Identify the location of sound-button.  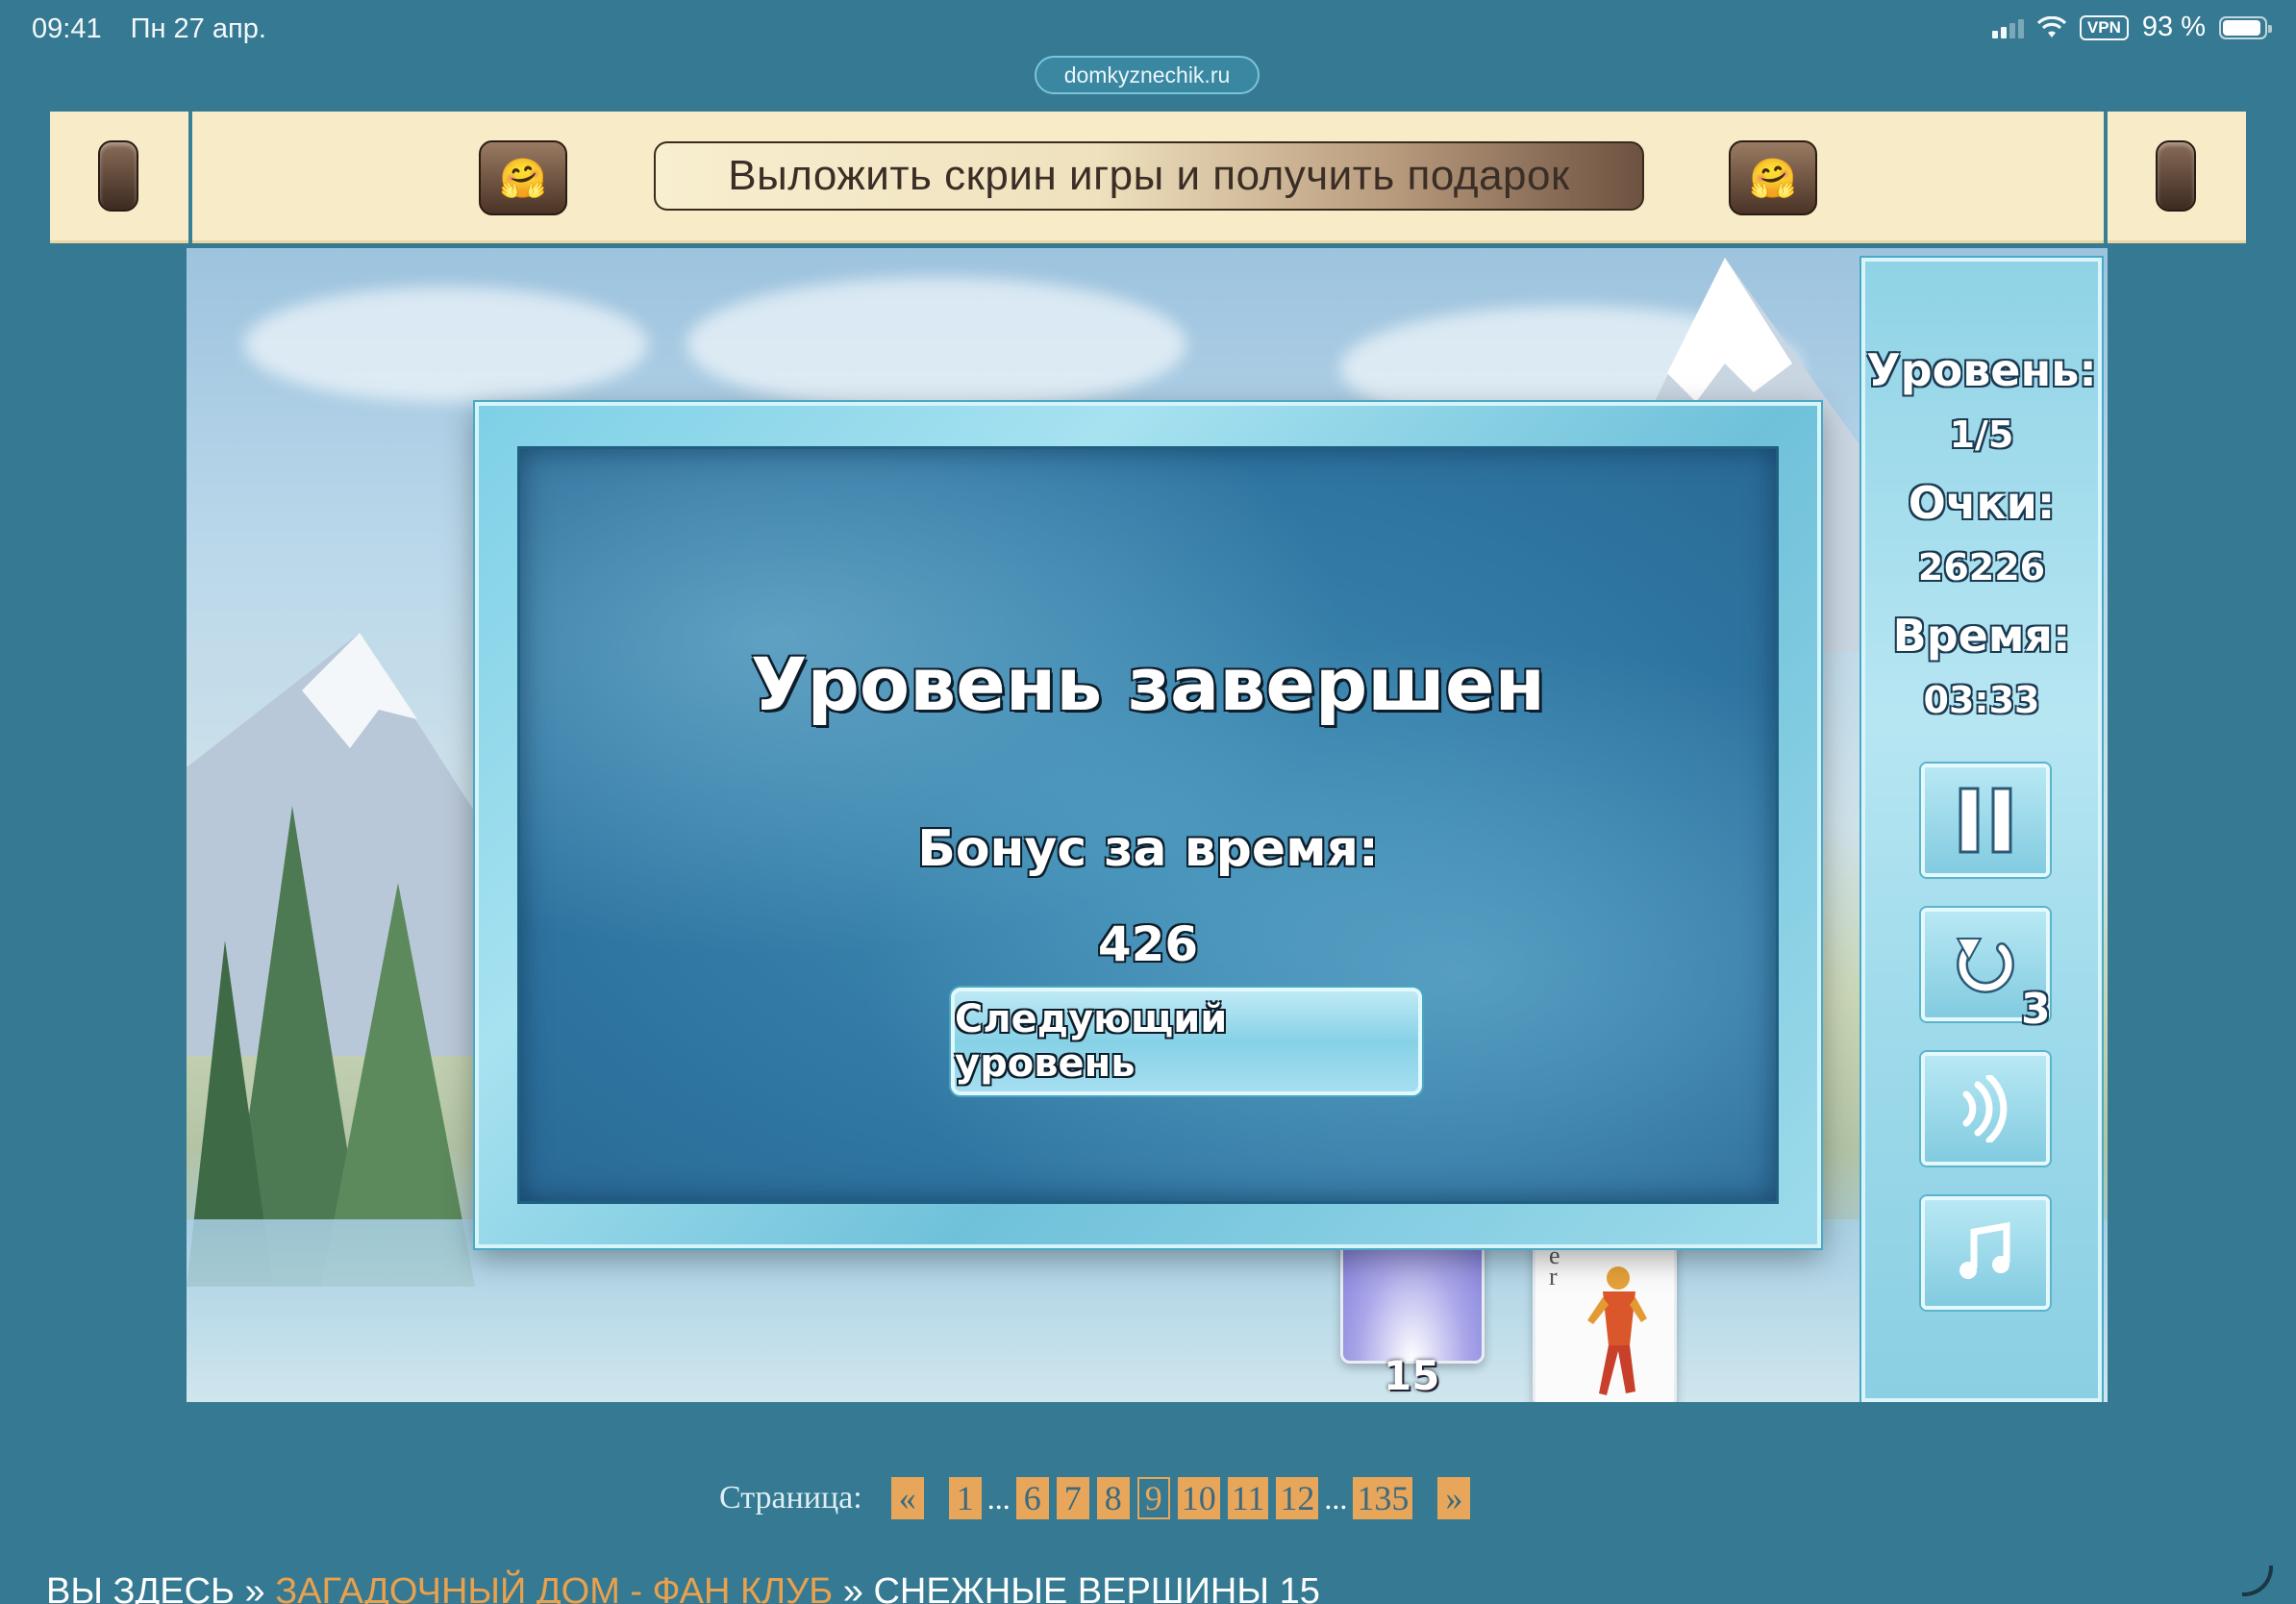
(1985, 1108).